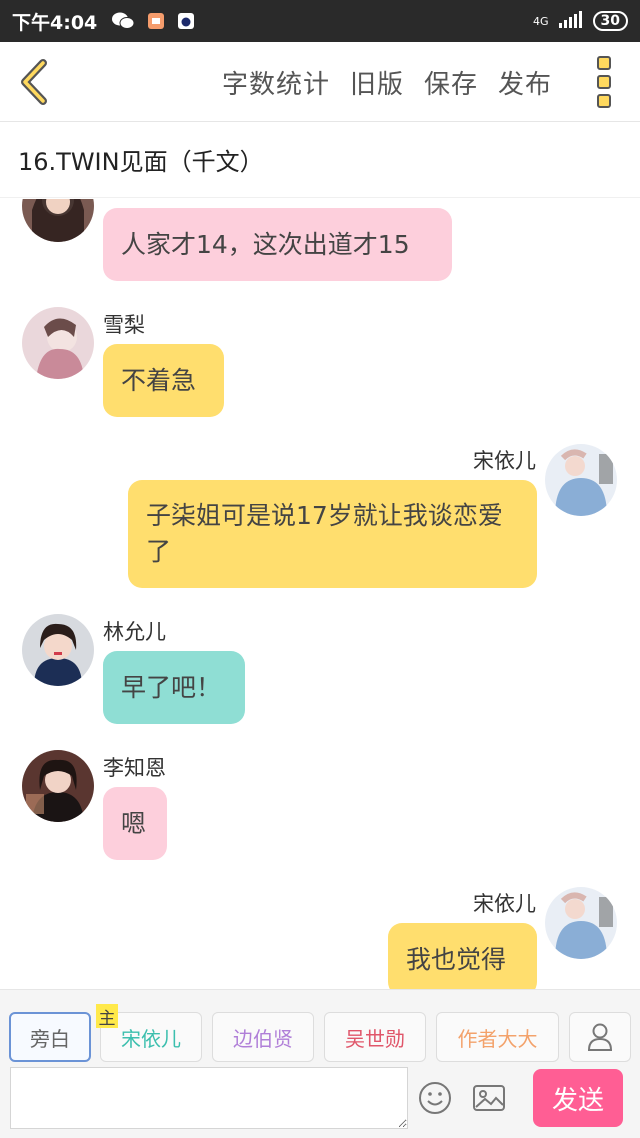  What do you see at coordinates (174, 687) in the screenshot?
I see `message-bubble: 早了吧！` at bounding box center [174, 687].